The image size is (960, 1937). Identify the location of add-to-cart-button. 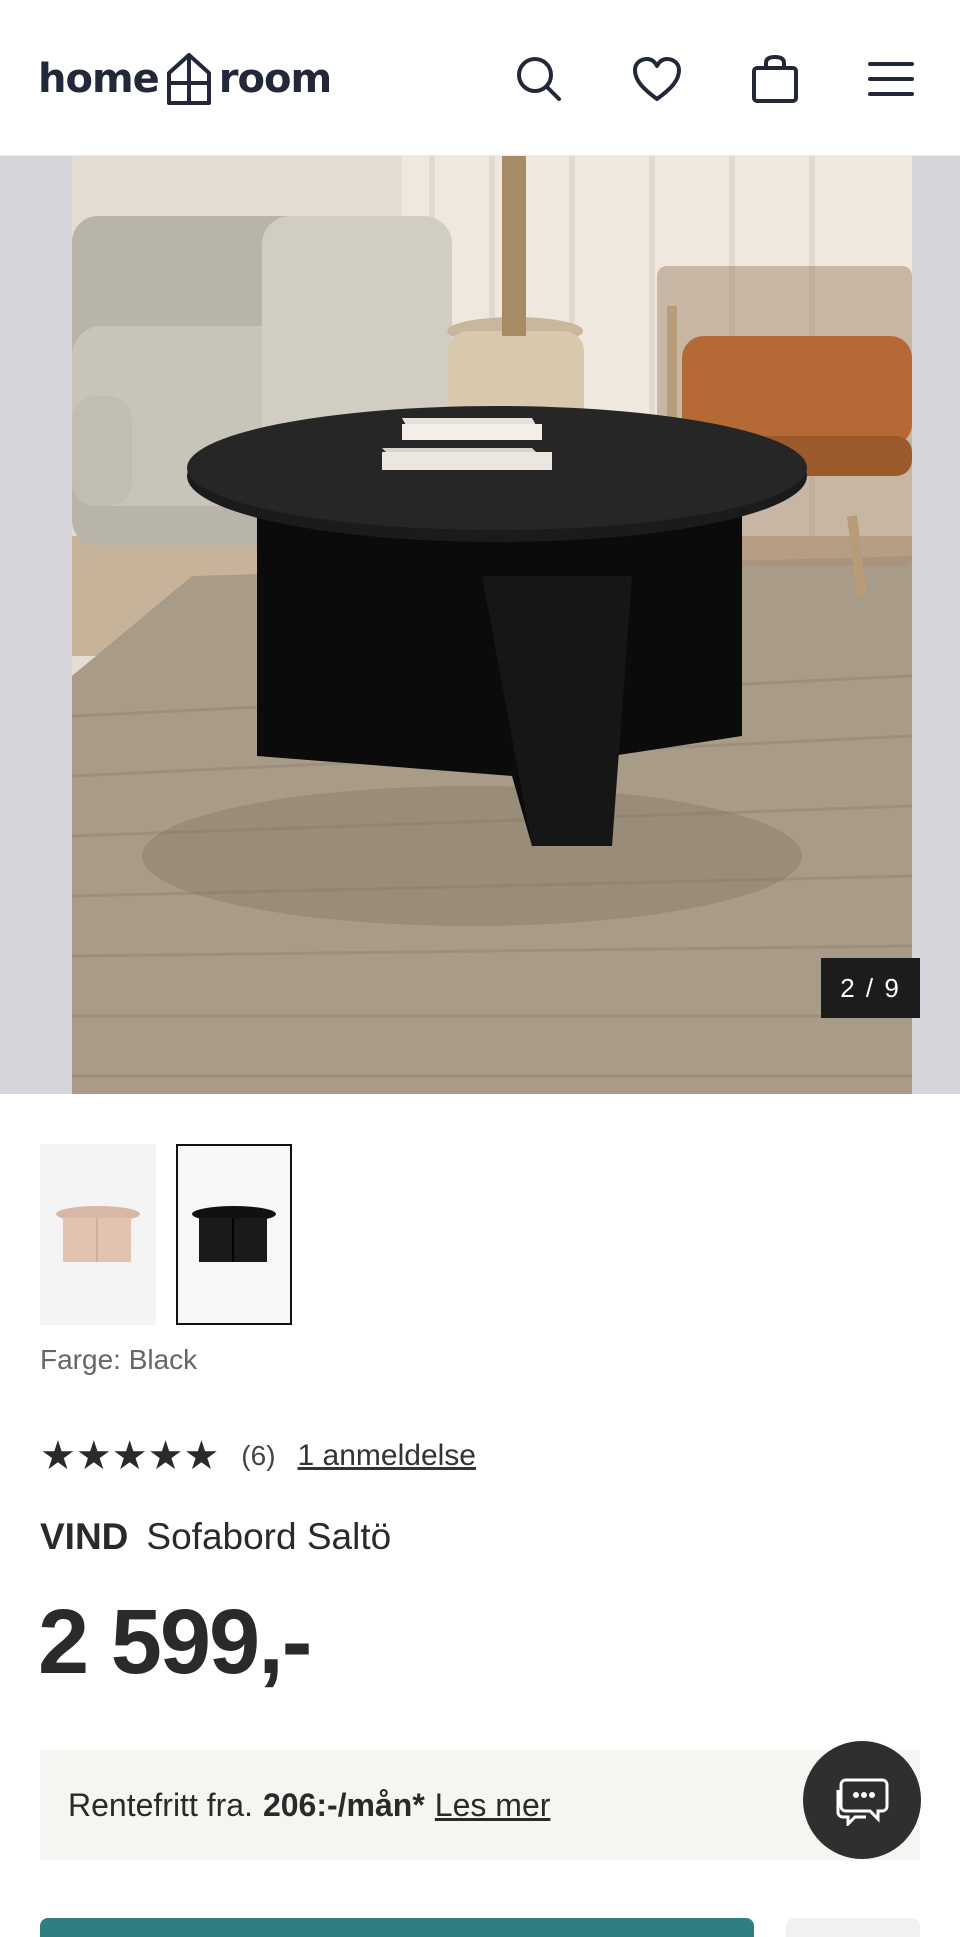
(397, 1927).